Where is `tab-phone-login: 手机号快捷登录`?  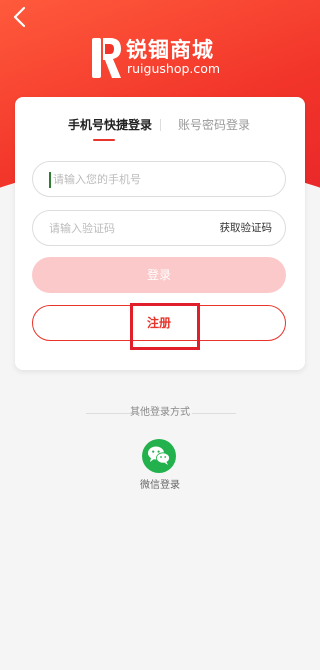 tab-phone-login: 手机号快捷登录 is located at coordinates (110, 125).